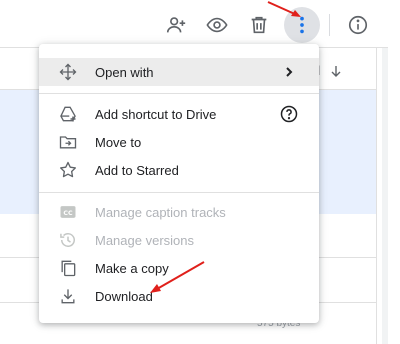  What do you see at coordinates (179, 296) in the screenshot?
I see `menu-item-download: Download` at bounding box center [179, 296].